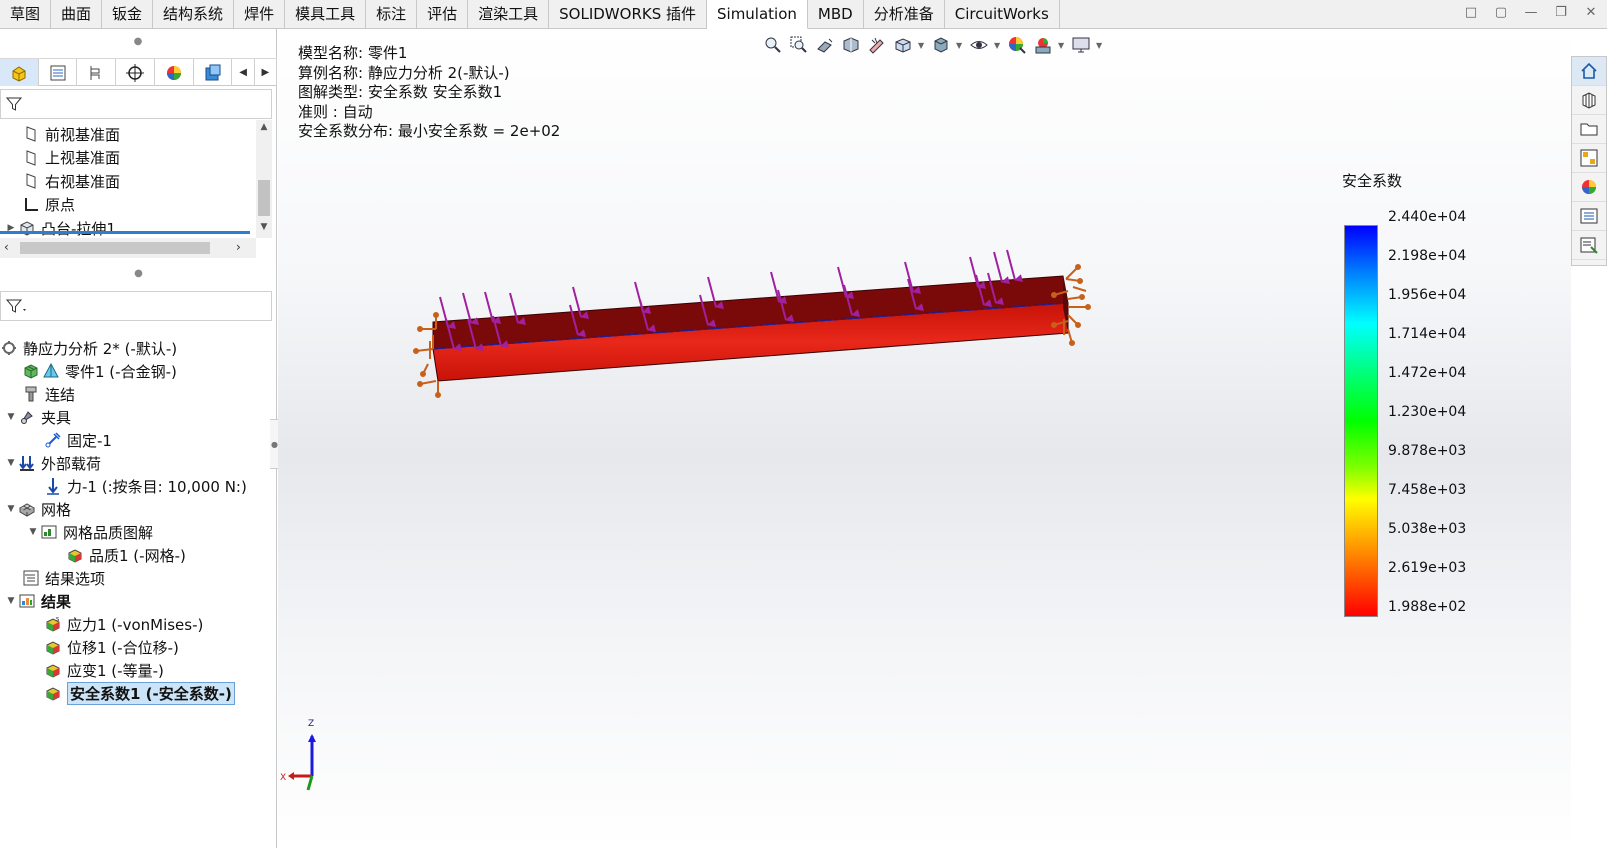 This screenshot has width=1607, height=848. I want to click on tree-rollback-bar, so click(125, 232).